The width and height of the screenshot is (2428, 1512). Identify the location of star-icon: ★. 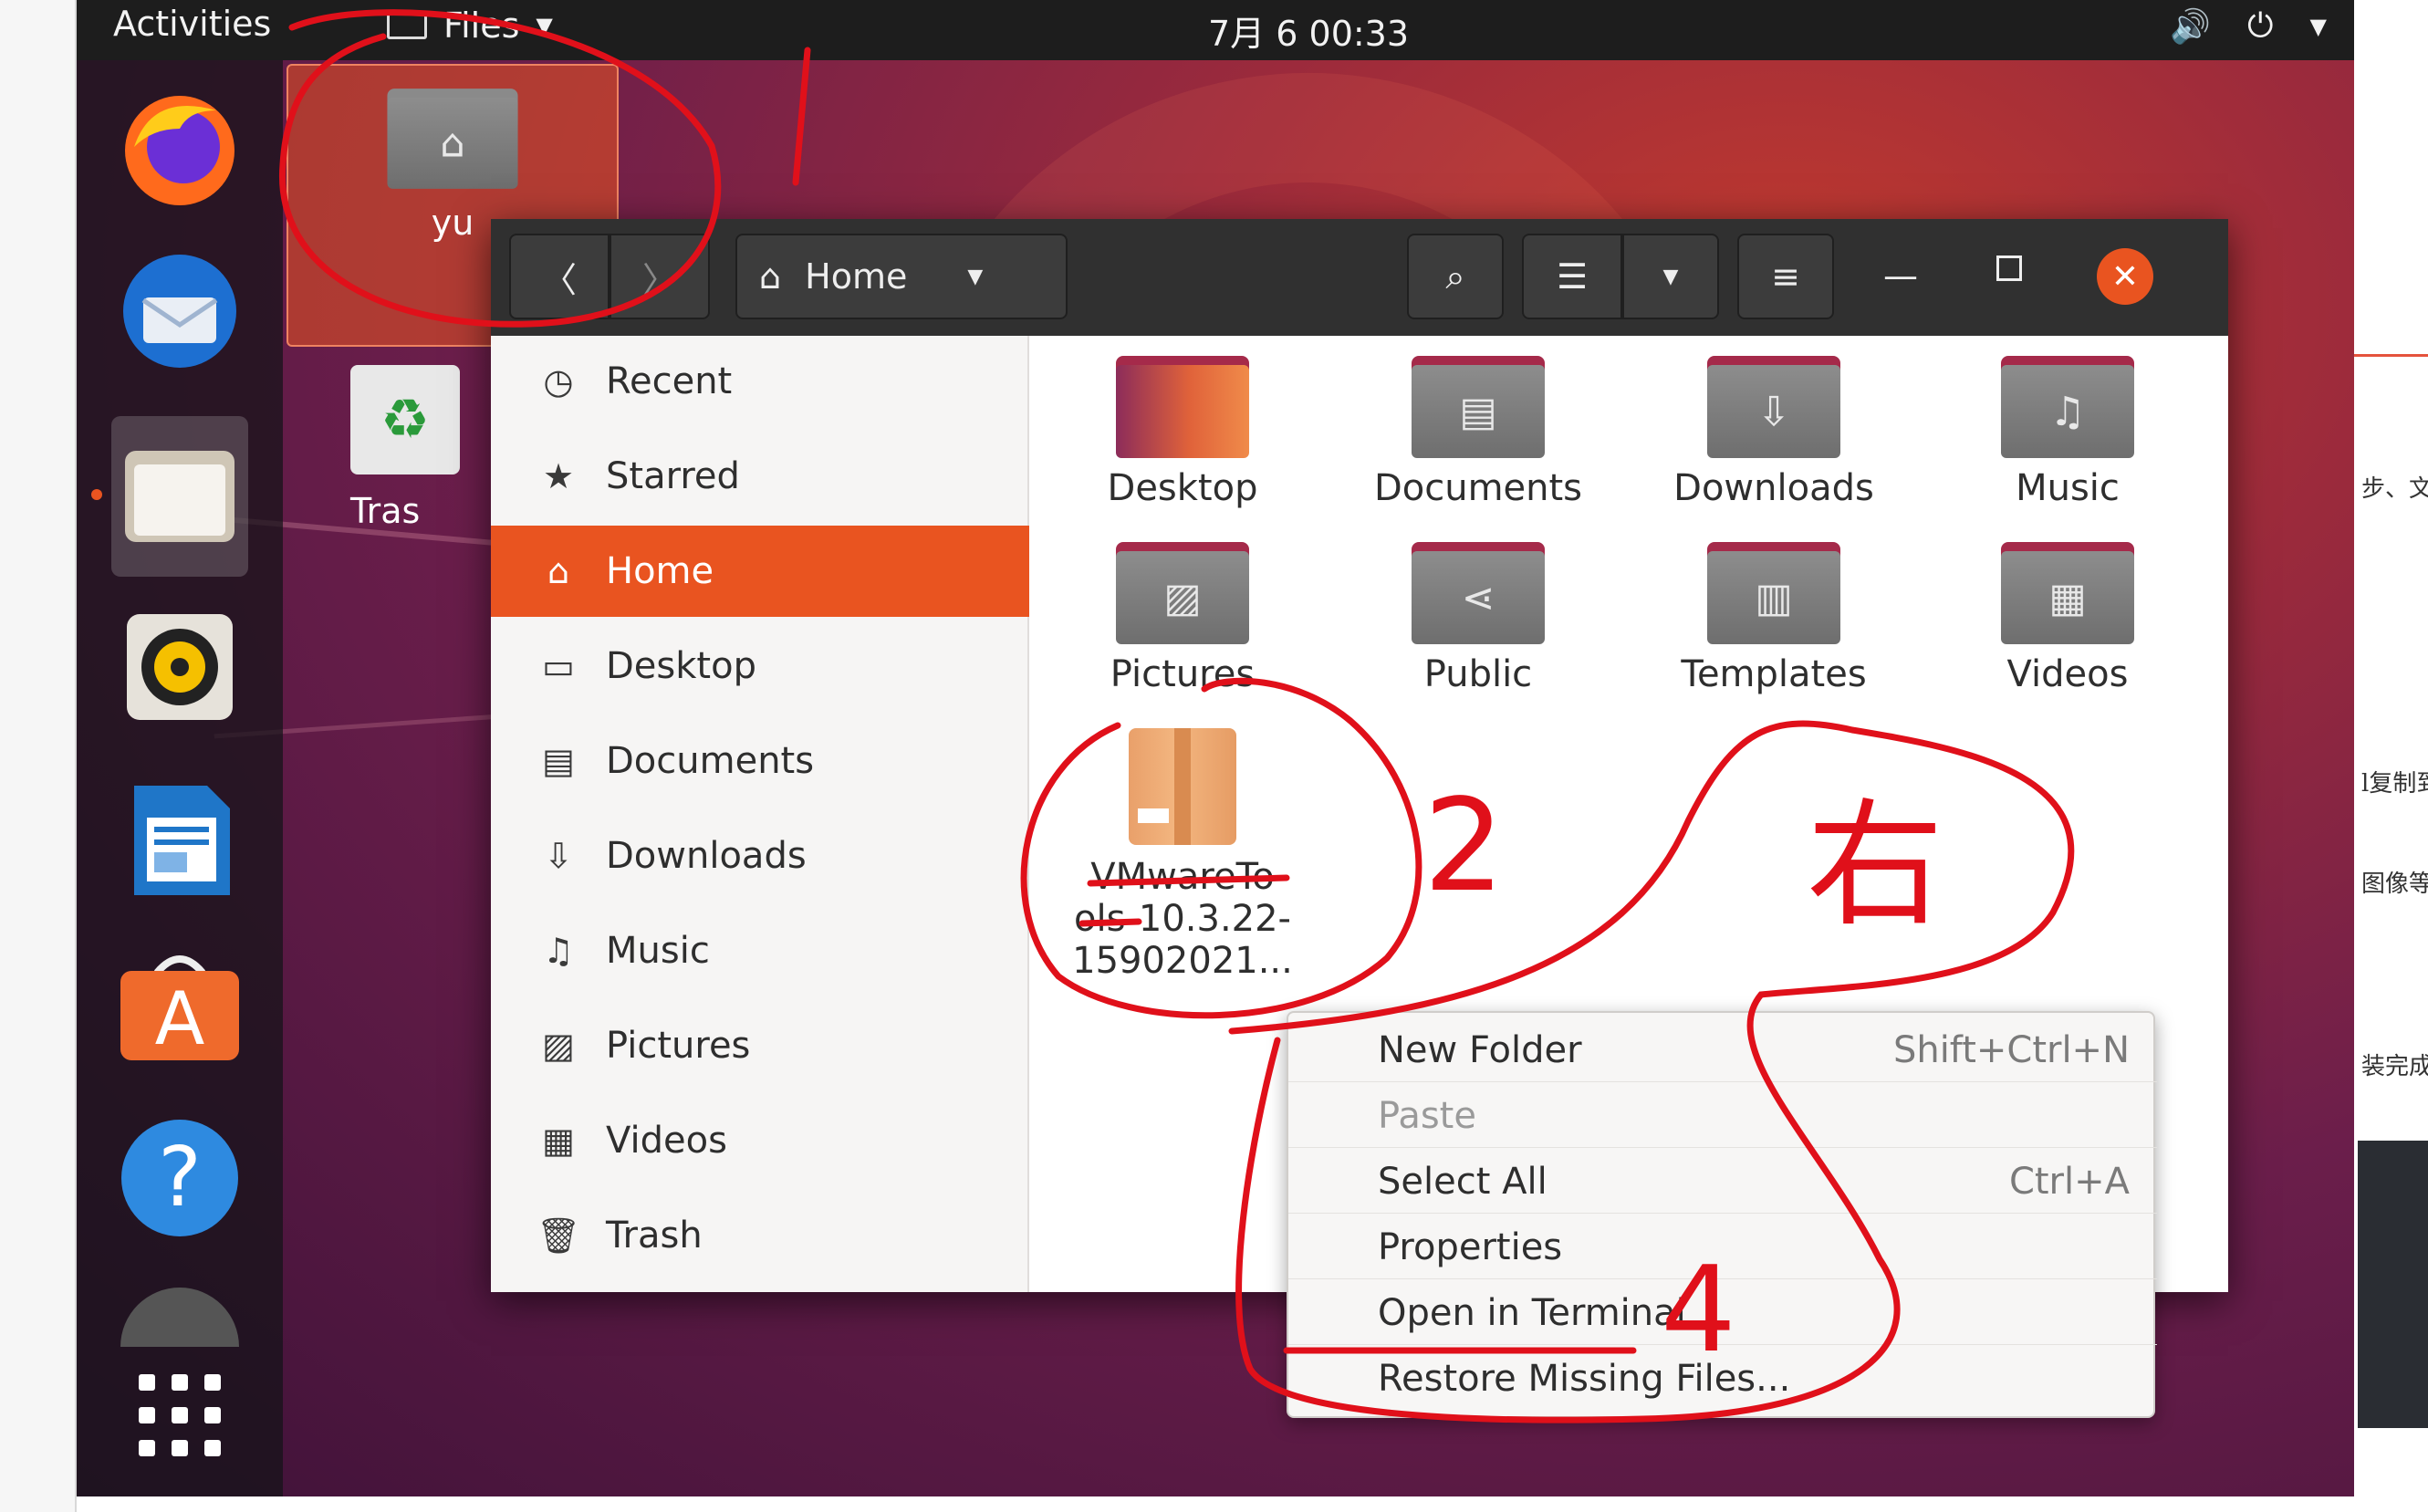
(558, 476).